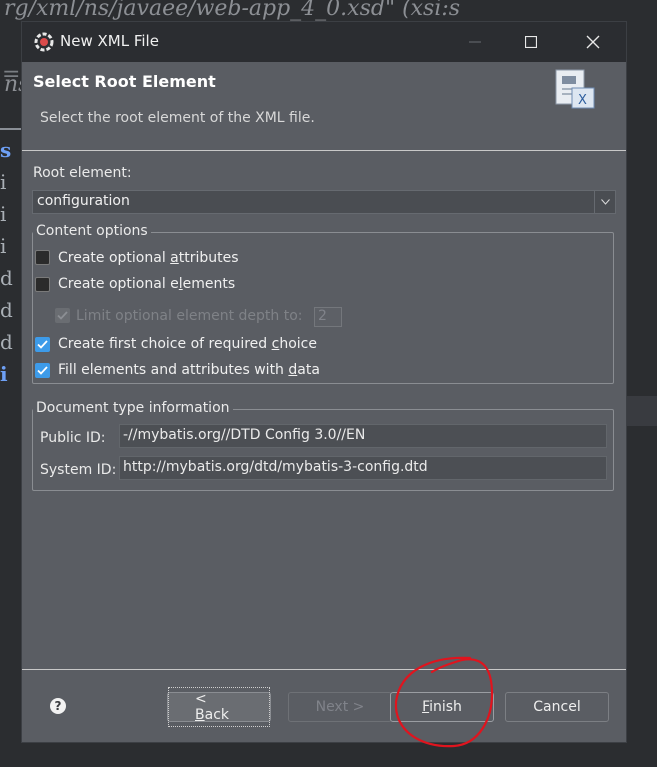 The image size is (657, 767). I want to click on next-button: Next >, so click(340, 707).